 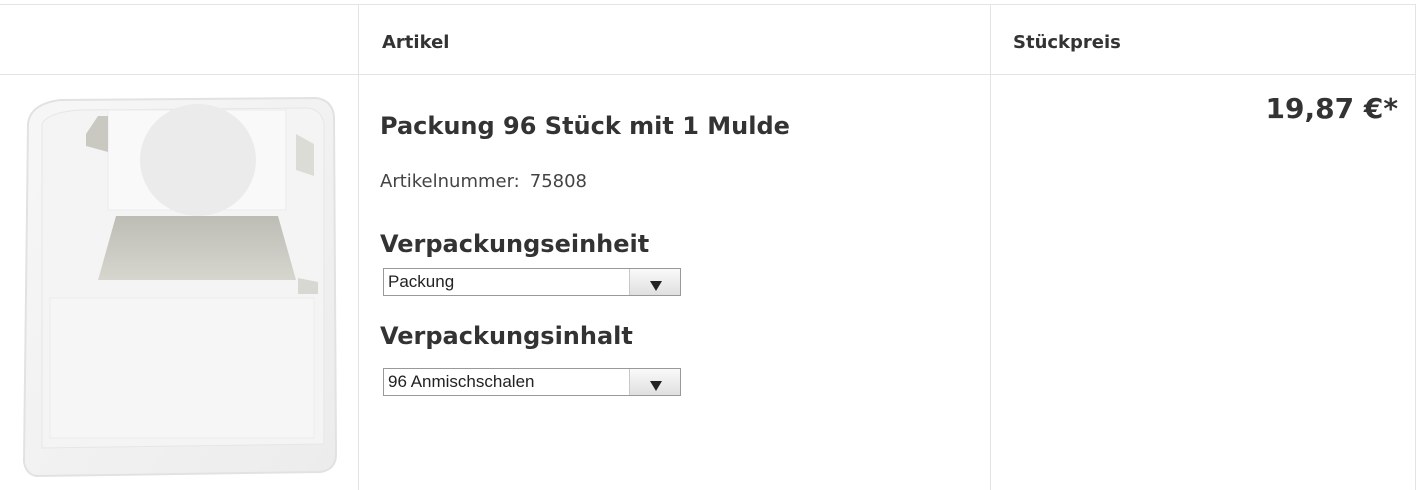 I want to click on verpackungsinhalt-selected-value: 96 Anmischschalen, so click(x=461, y=381).